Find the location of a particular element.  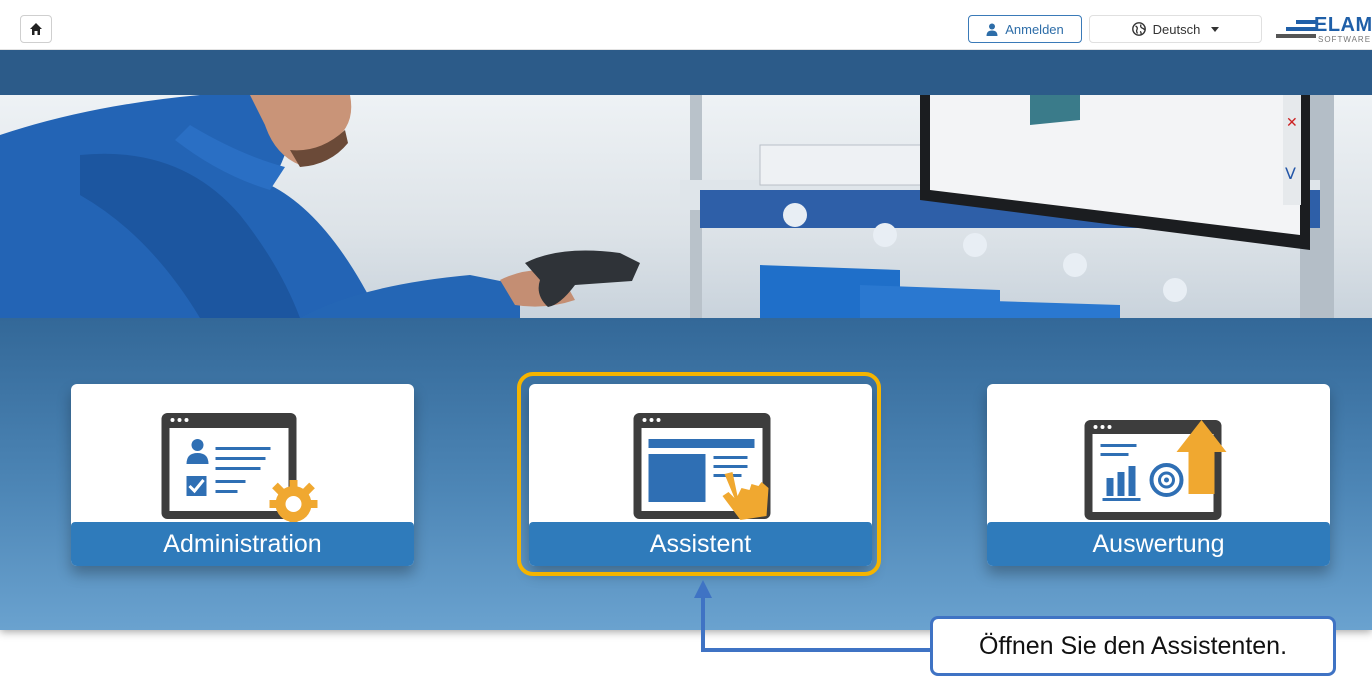

callout-text: Öffnen Sie den Assistenten. is located at coordinates (1133, 645).